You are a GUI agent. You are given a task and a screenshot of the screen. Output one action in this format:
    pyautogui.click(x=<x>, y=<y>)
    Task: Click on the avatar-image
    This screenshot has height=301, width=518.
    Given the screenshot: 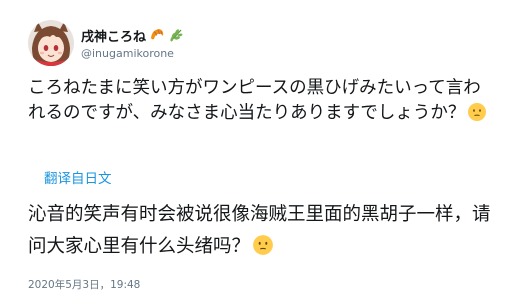 What is the action you would take?
    pyautogui.click(x=51, y=43)
    